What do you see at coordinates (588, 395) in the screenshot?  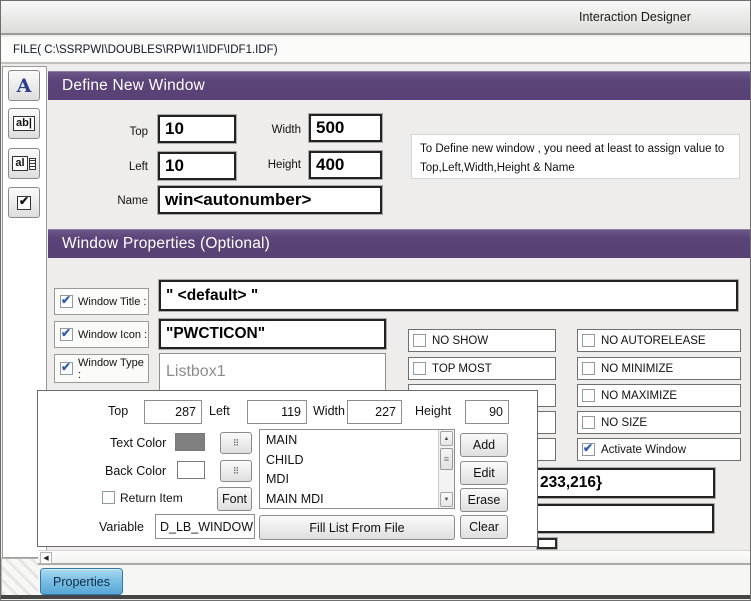 I see `no-maximize-checkbox` at bounding box center [588, 395].